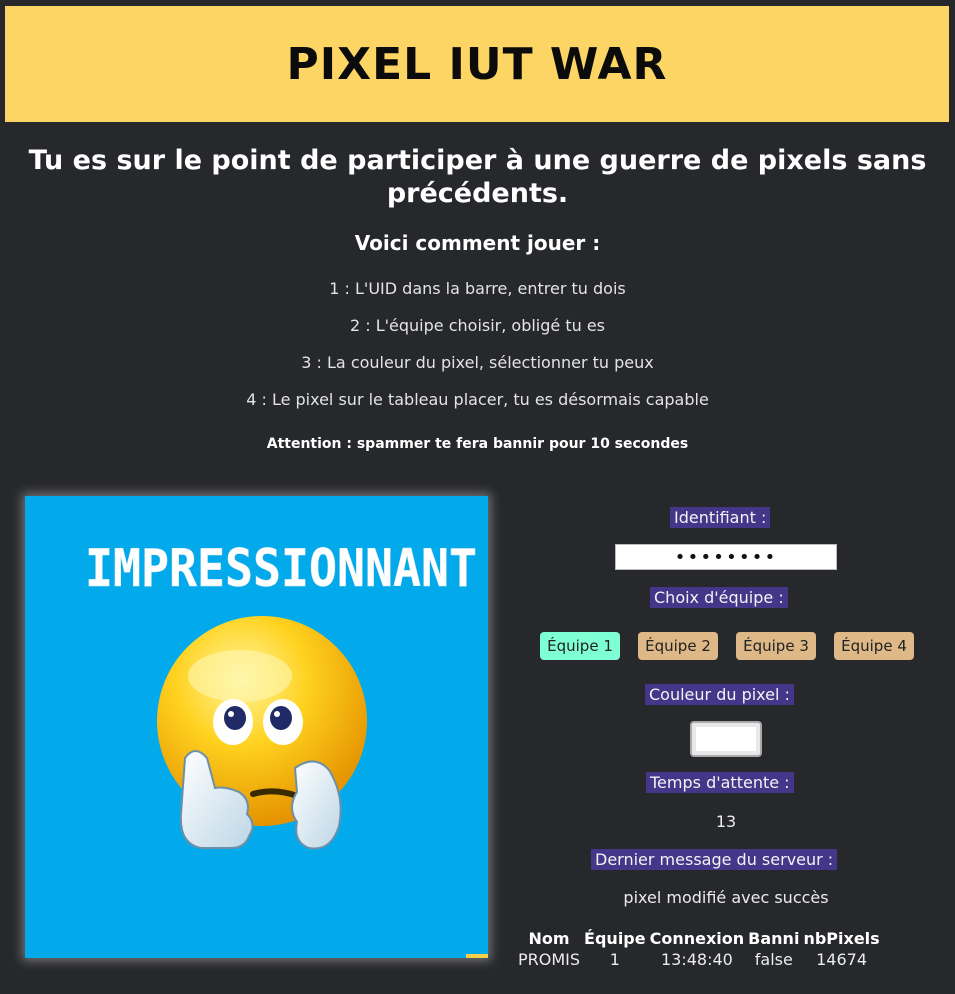 The height and width of the screenshot is (994, 955). What do you see at coordinates (549, 959) in the screenshot?
I see `player-name: PROMIS` at bounding box center [549, 959].